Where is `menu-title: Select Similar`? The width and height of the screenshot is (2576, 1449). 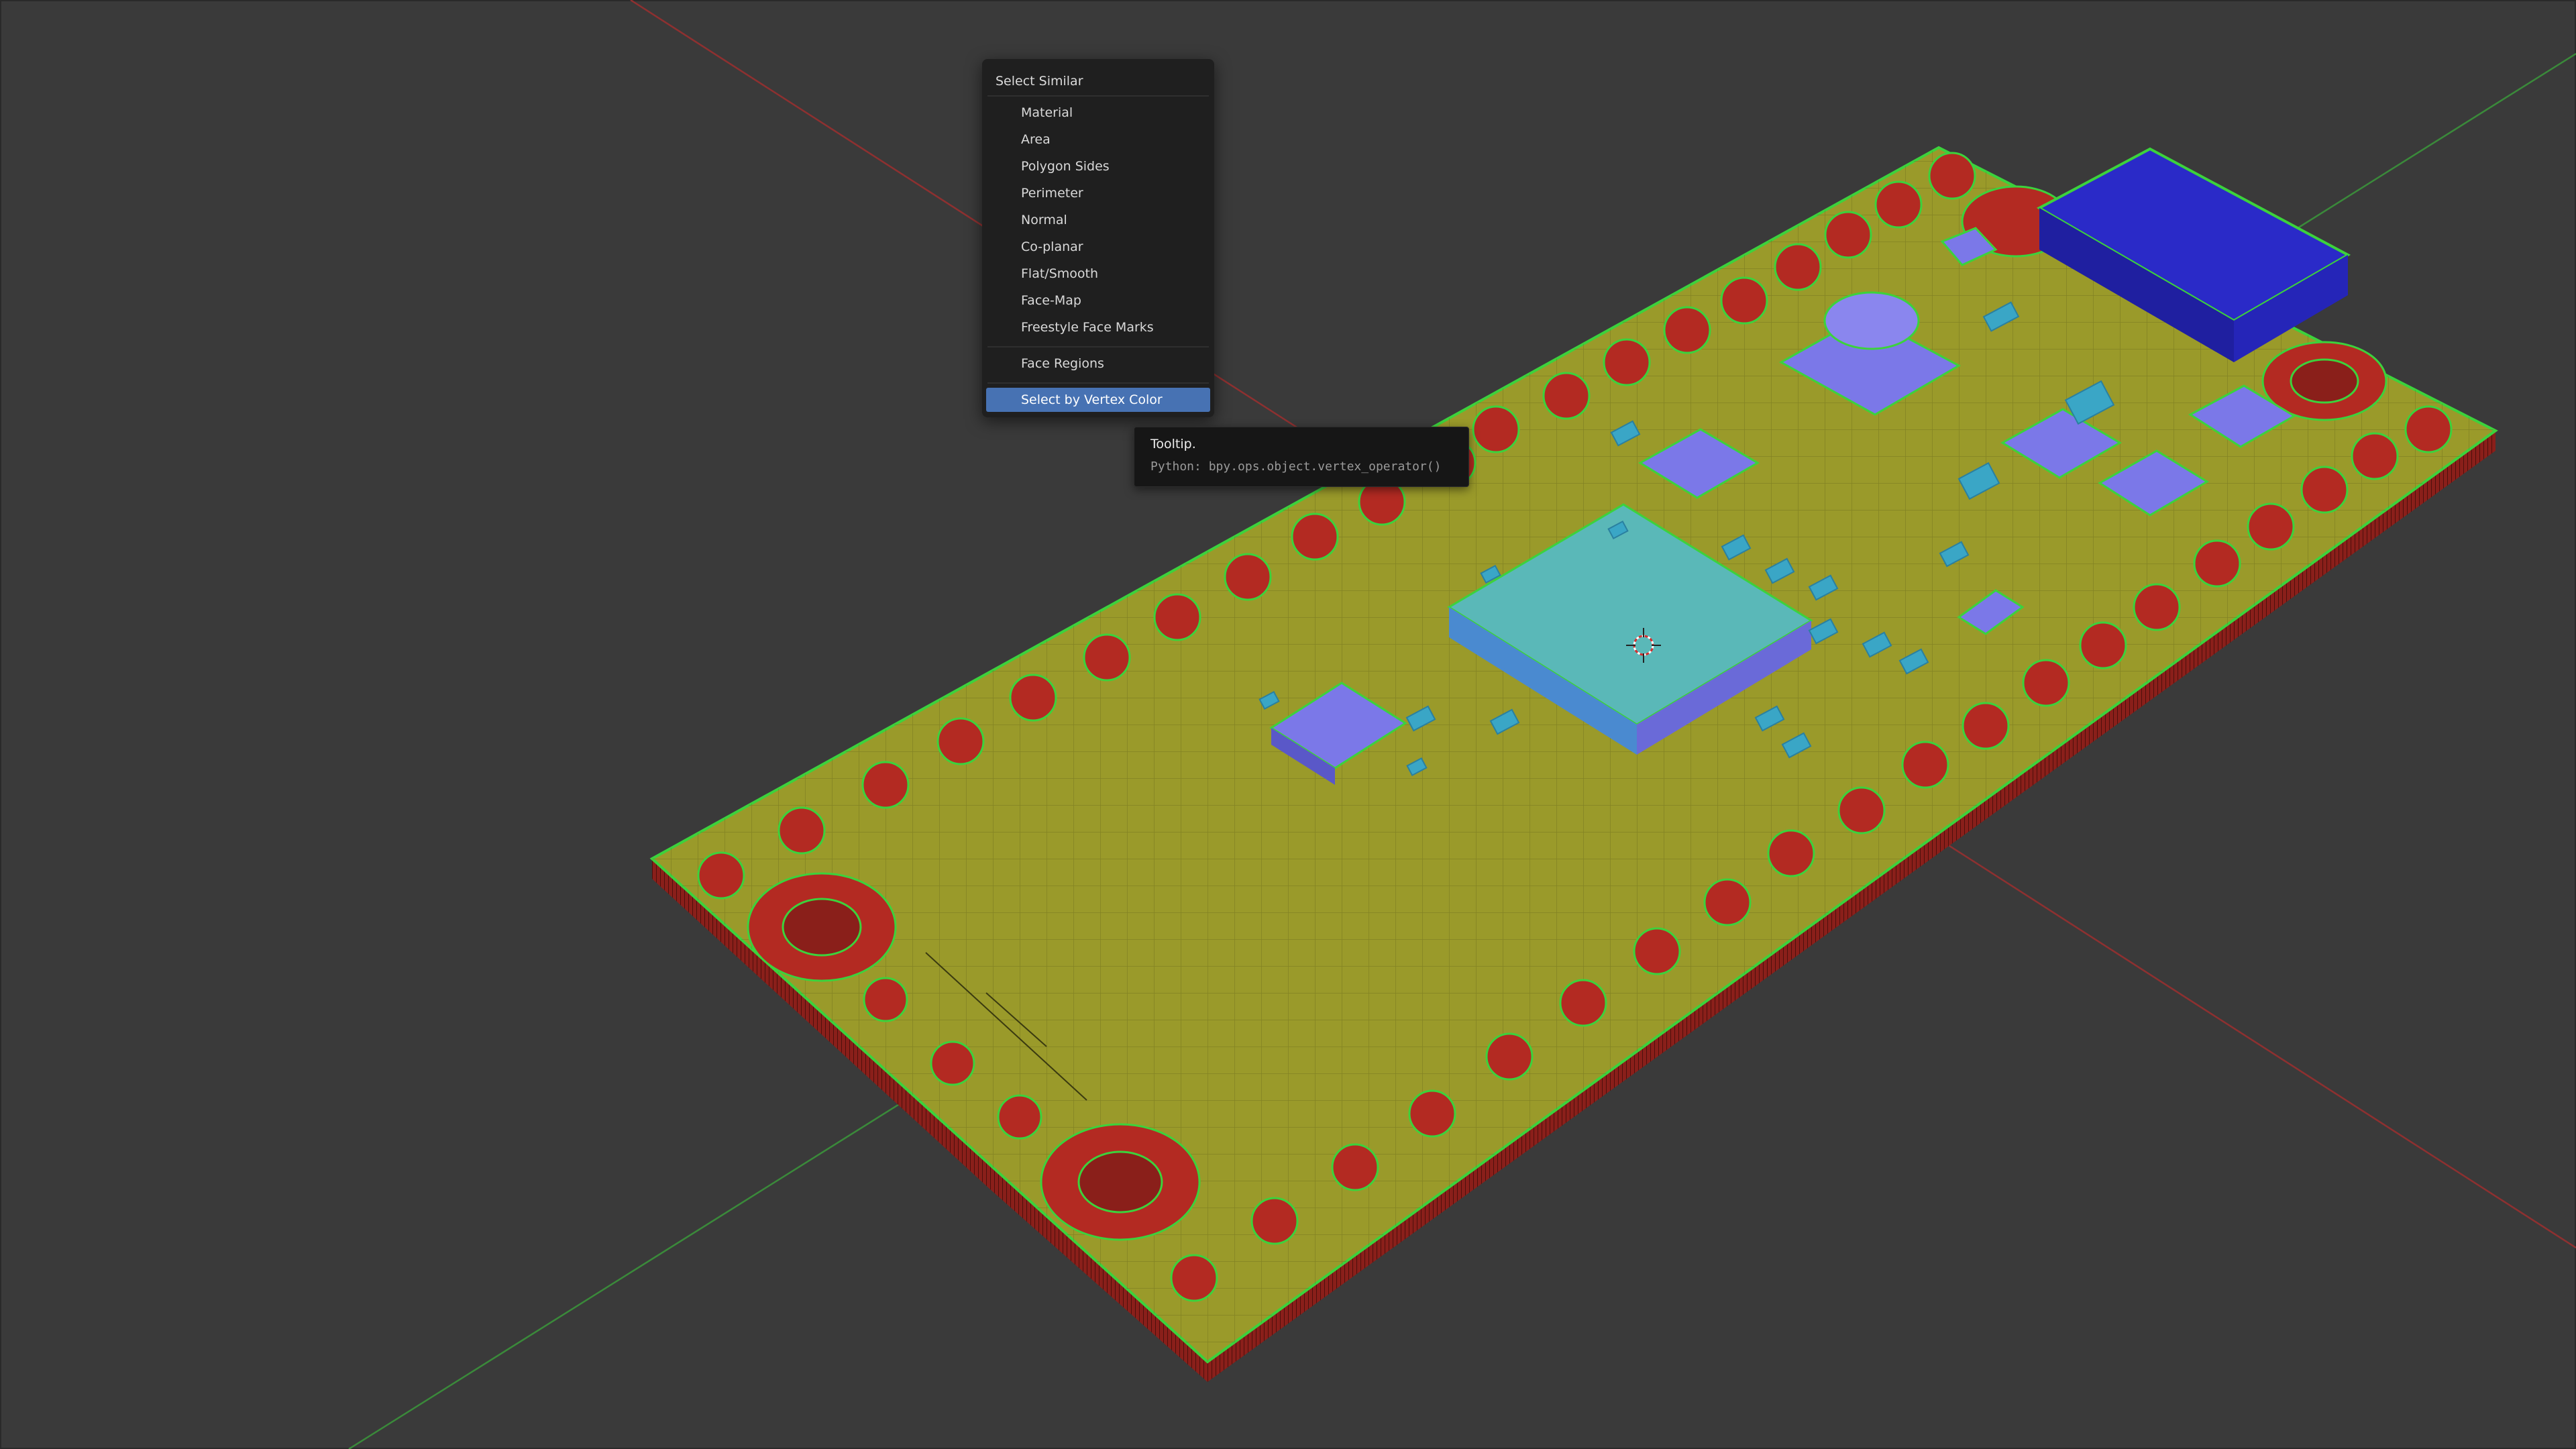 menu-title: Select Similar is located at coordinates (1039, 81).